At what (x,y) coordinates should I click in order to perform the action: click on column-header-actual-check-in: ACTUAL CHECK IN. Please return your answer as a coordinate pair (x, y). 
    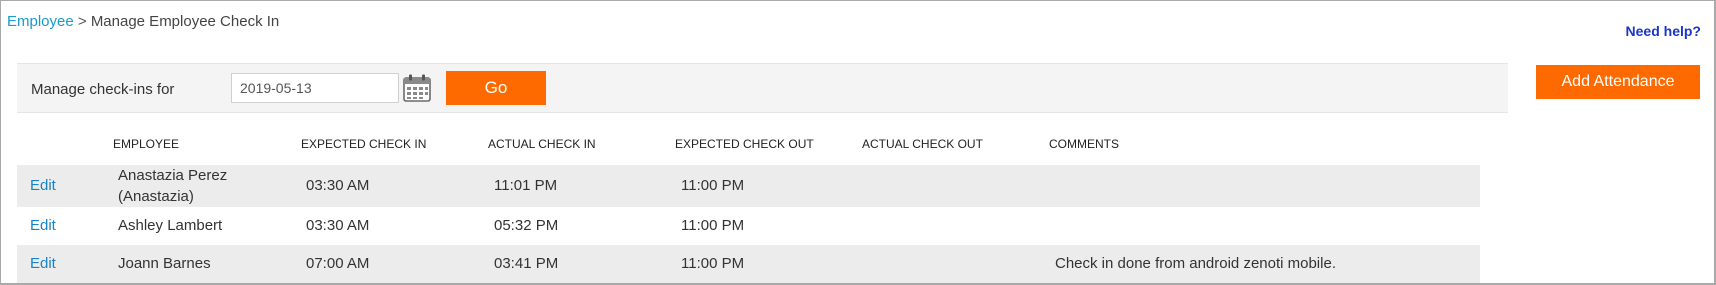
    Looking at the image, I should click on (542, 144).